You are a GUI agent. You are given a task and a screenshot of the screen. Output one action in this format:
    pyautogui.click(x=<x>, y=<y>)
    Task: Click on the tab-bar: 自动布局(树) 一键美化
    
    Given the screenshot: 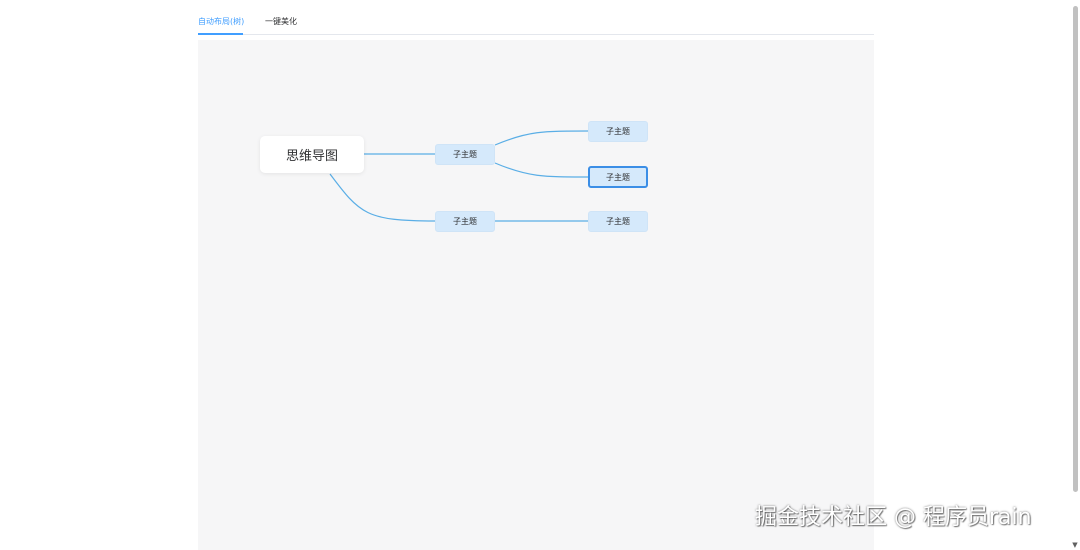 What is the action you would take?
    pyautogui.click(x=536, y=22)
    